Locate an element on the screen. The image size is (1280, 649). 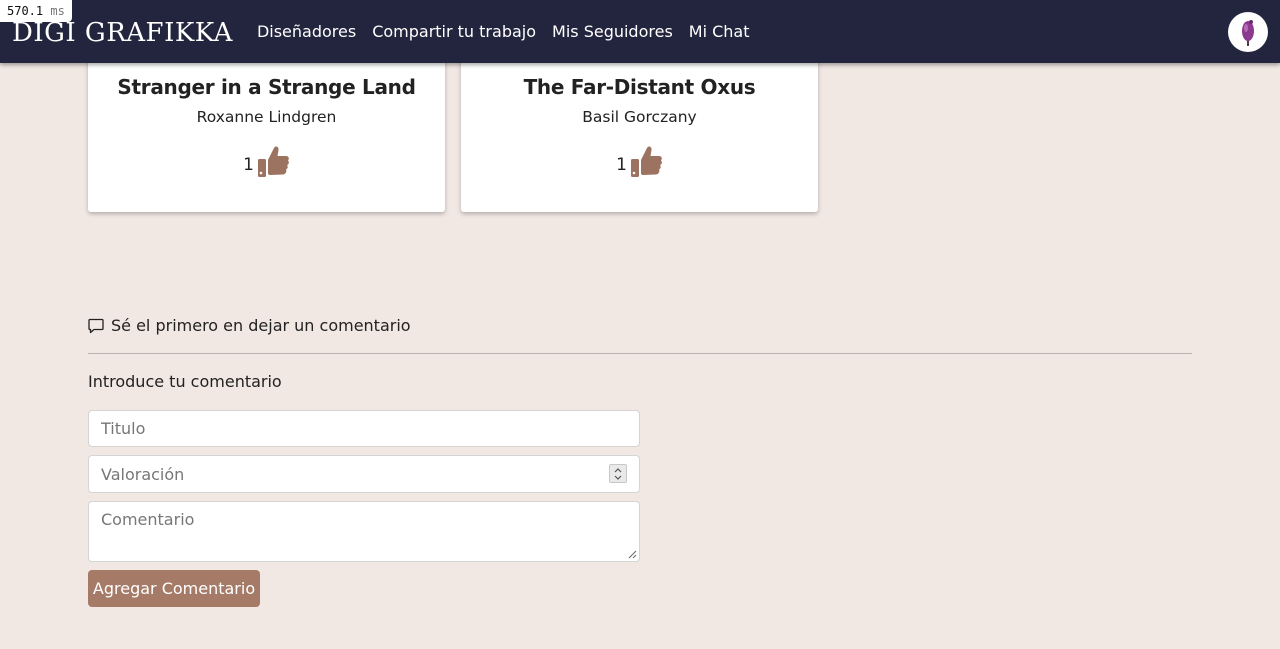
card-title: Stranger in a Strange Land is located at coordinates (266, 87).